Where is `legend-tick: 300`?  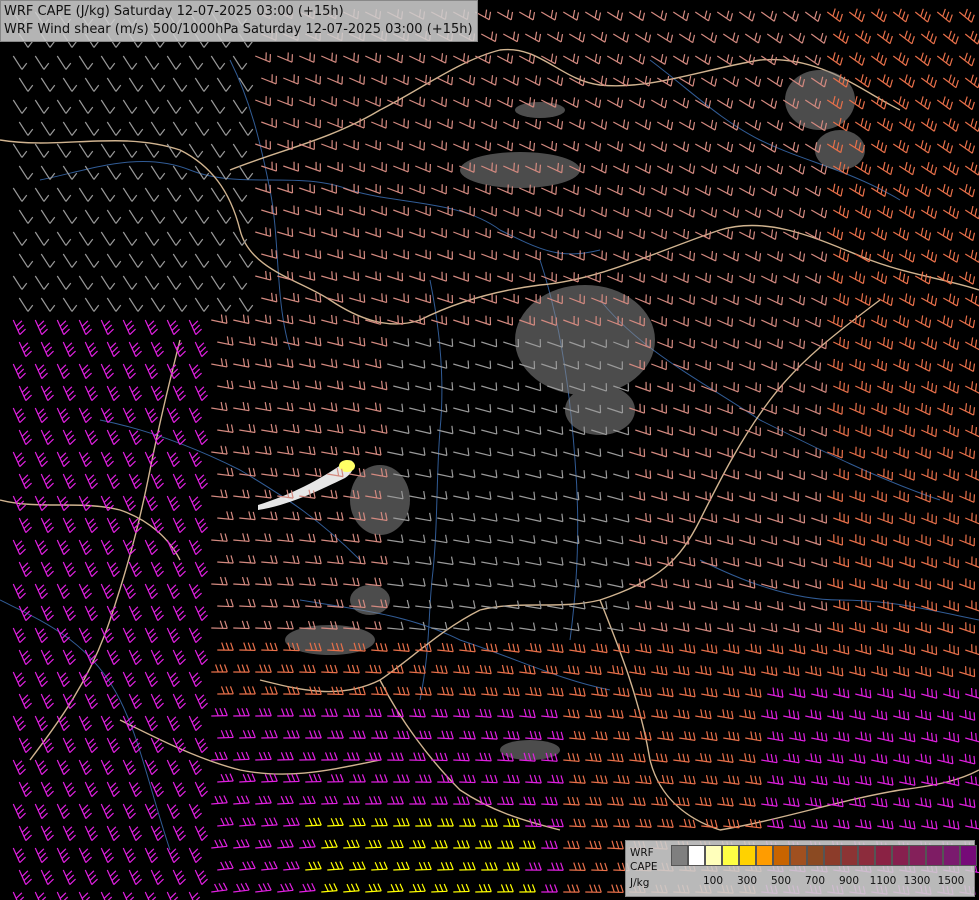 legend-tick: 300 is located at coordinates (747, 881).